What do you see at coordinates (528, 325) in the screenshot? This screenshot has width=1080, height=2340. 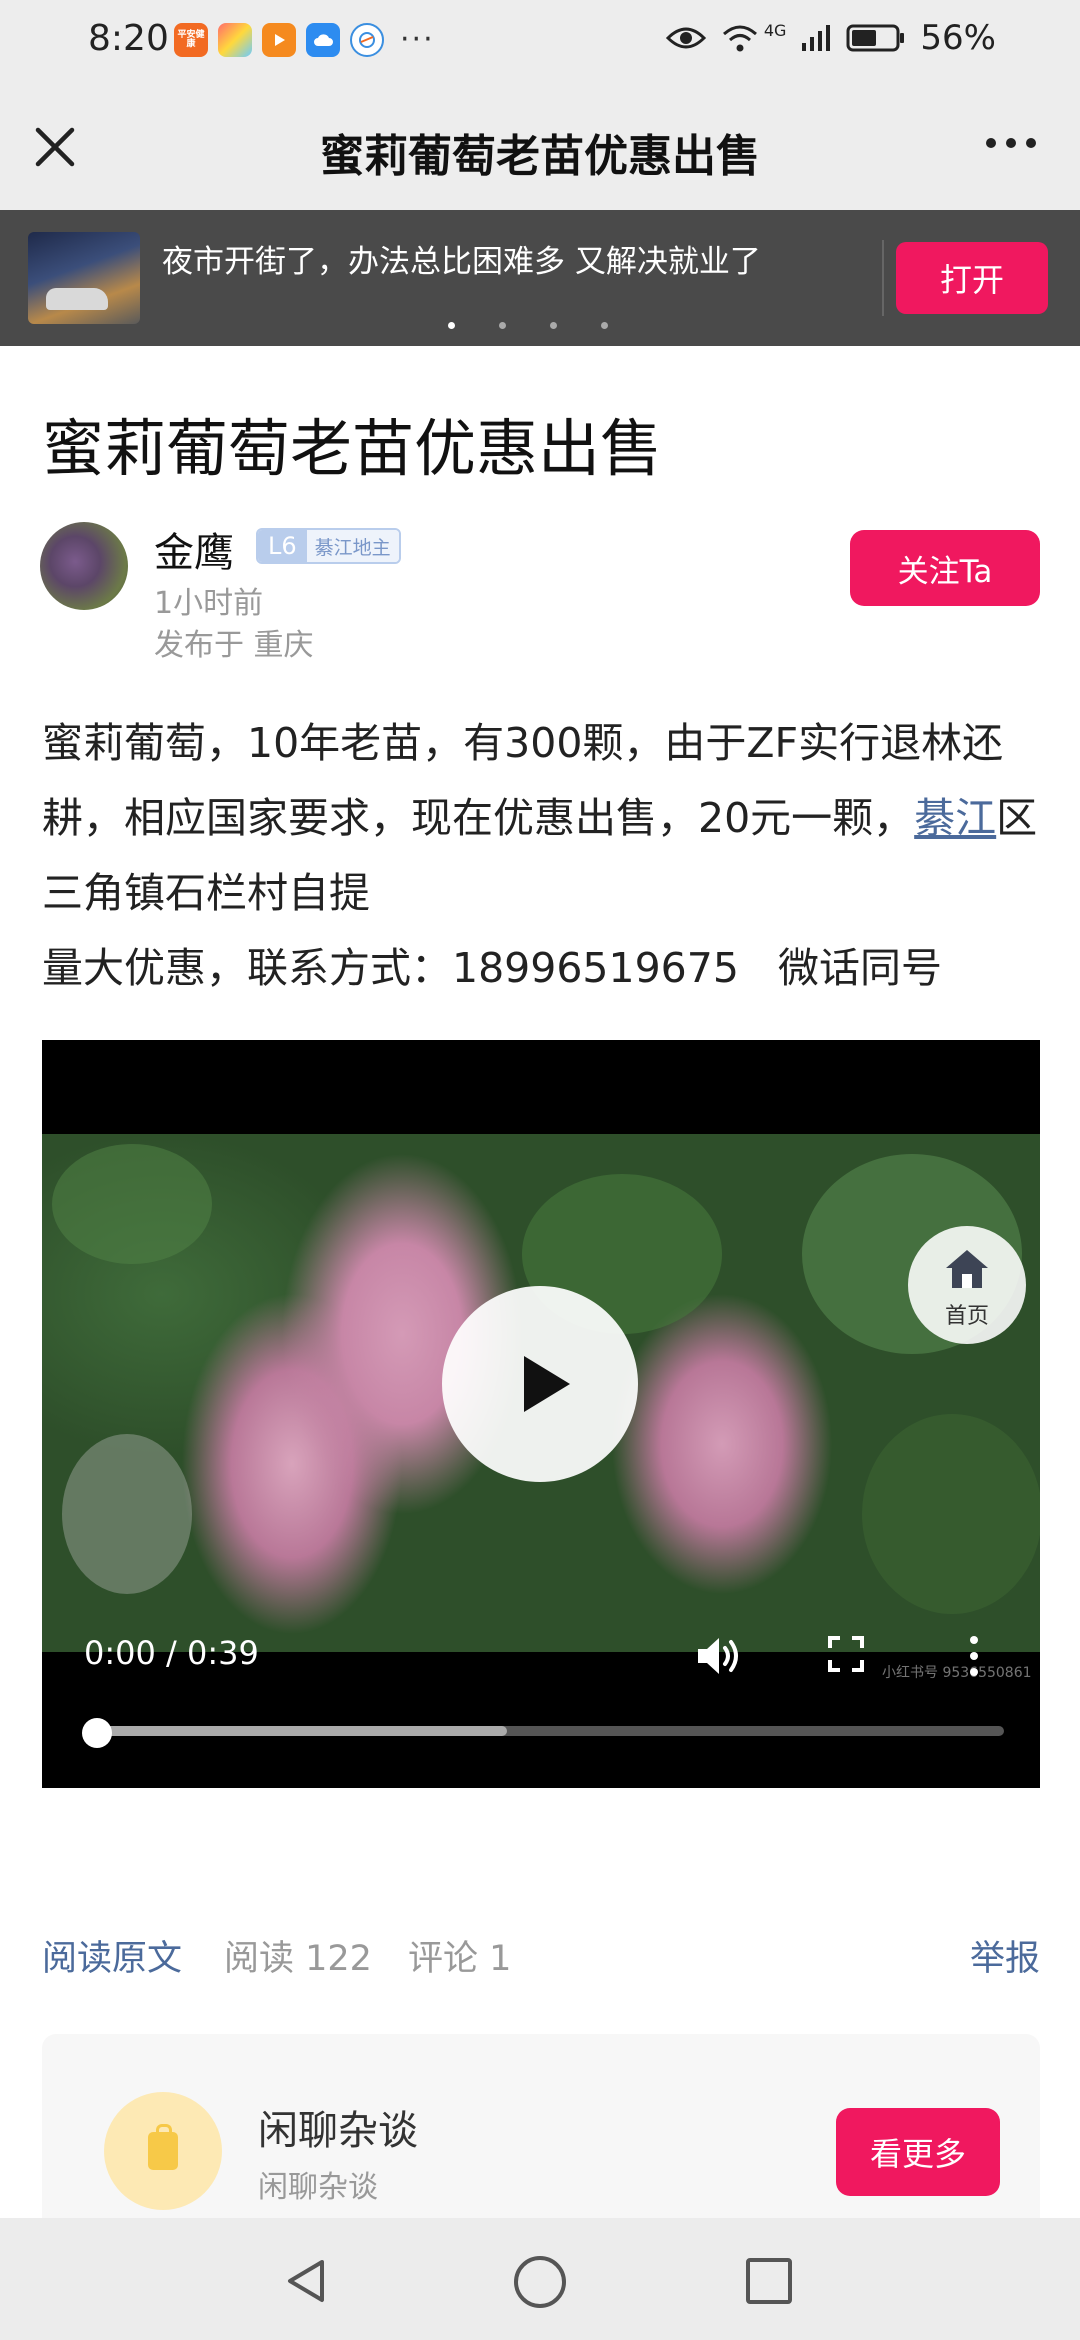 I see `banner-page-dots` at bounding box center [528, 325].